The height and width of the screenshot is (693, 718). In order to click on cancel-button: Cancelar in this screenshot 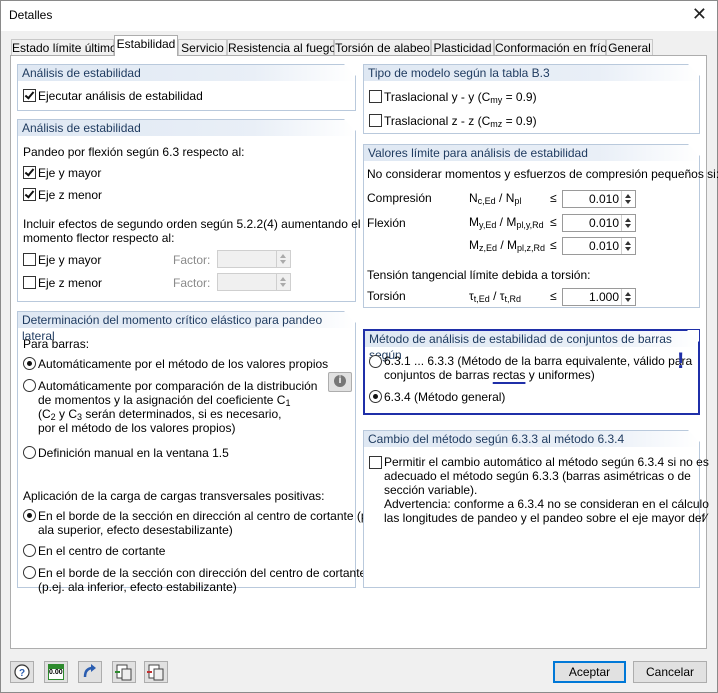, I will do `click(670, 672)`.